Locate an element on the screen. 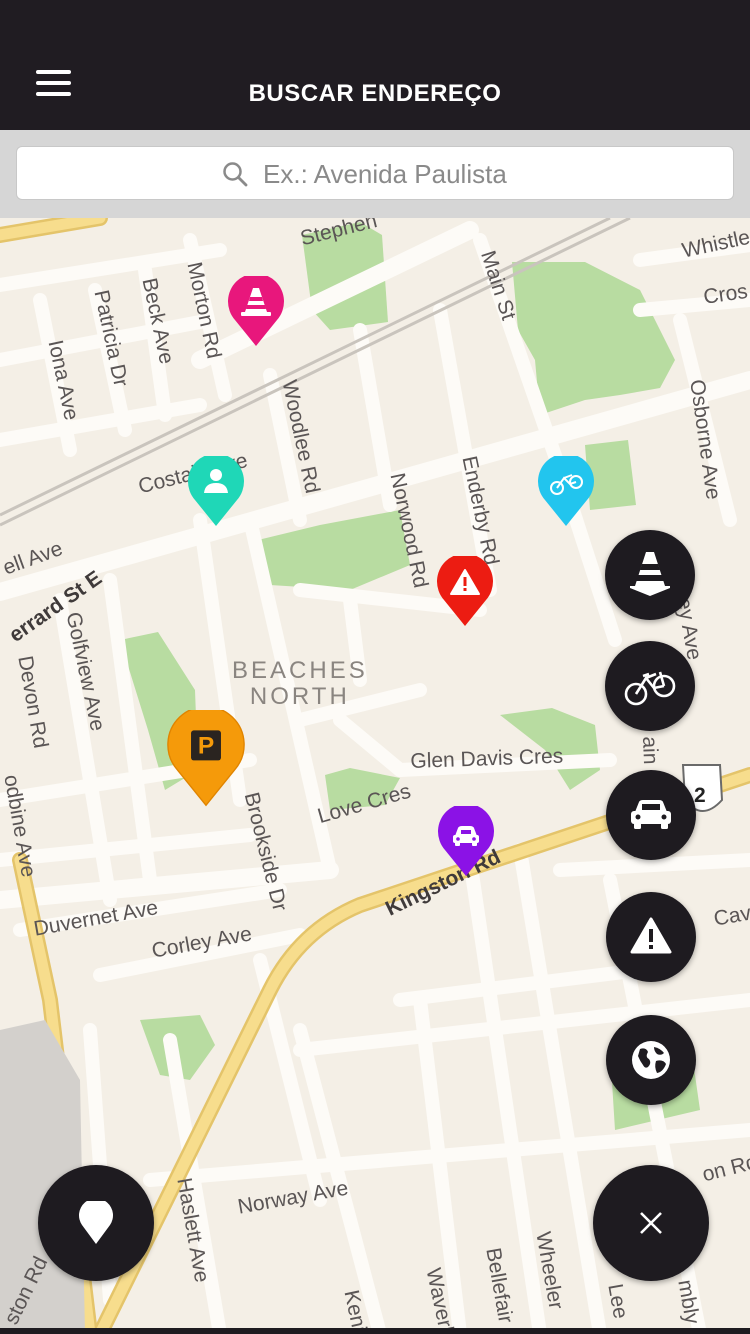 This screenshot has width=750, height=1334. globe-icon is located at coordinates (651, 1060).